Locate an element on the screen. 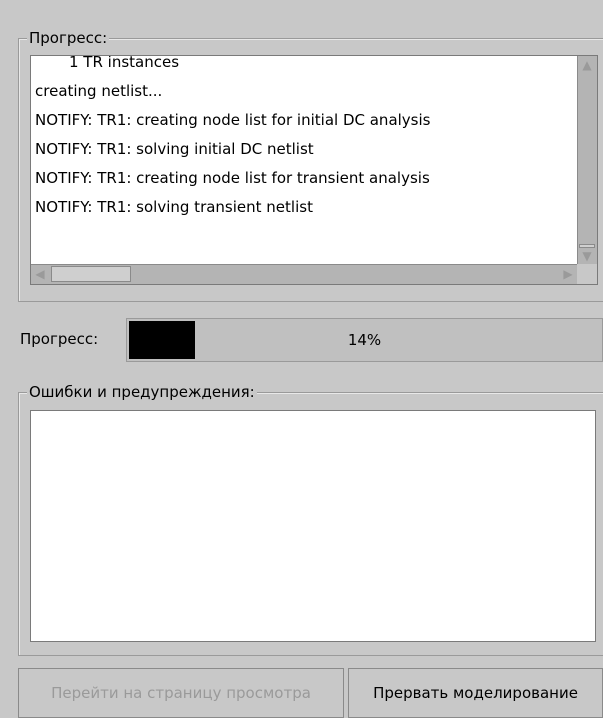 This screenshot has width=603, height=718. progress-label: Прогресс: is located at coordinates (59, 339).